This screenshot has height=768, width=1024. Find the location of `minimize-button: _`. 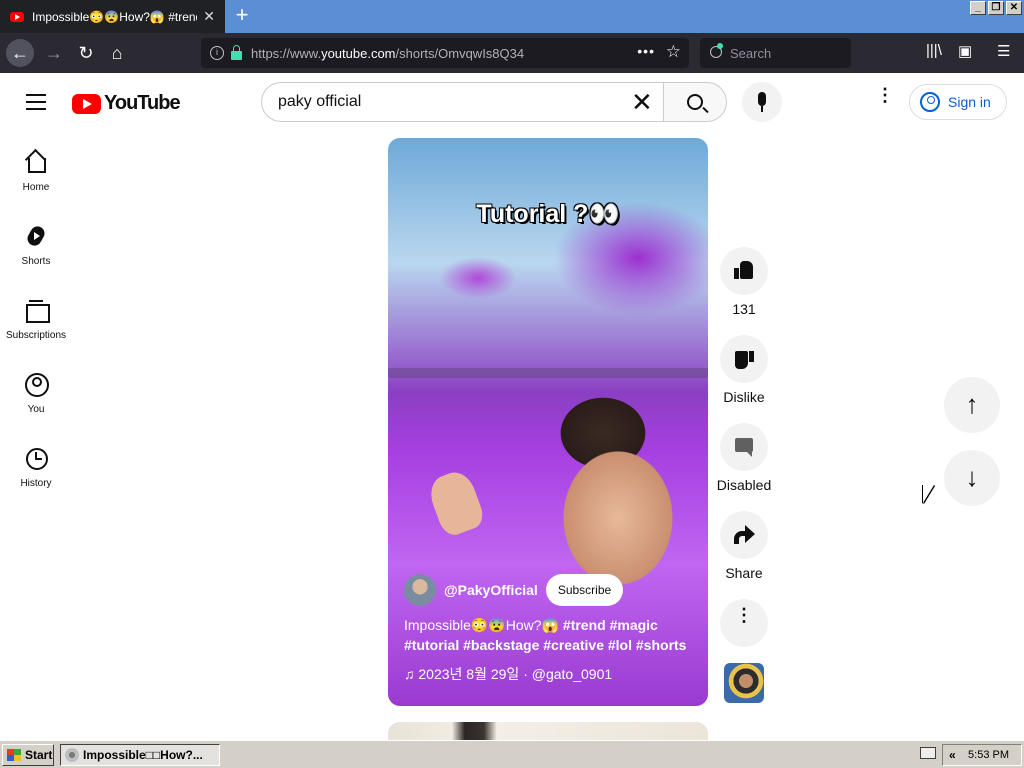

minimize-button: _ is located at coordinates (978, 8).